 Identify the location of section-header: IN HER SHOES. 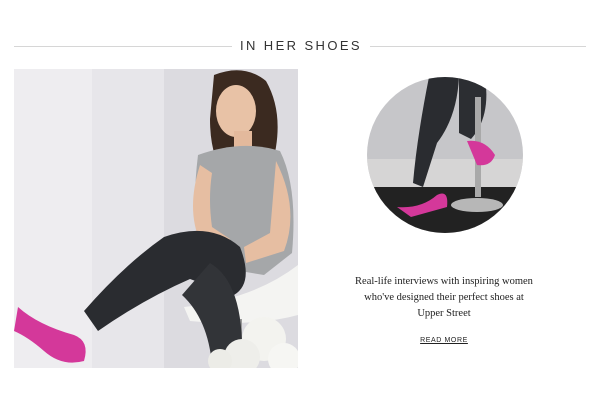
(300, 46).